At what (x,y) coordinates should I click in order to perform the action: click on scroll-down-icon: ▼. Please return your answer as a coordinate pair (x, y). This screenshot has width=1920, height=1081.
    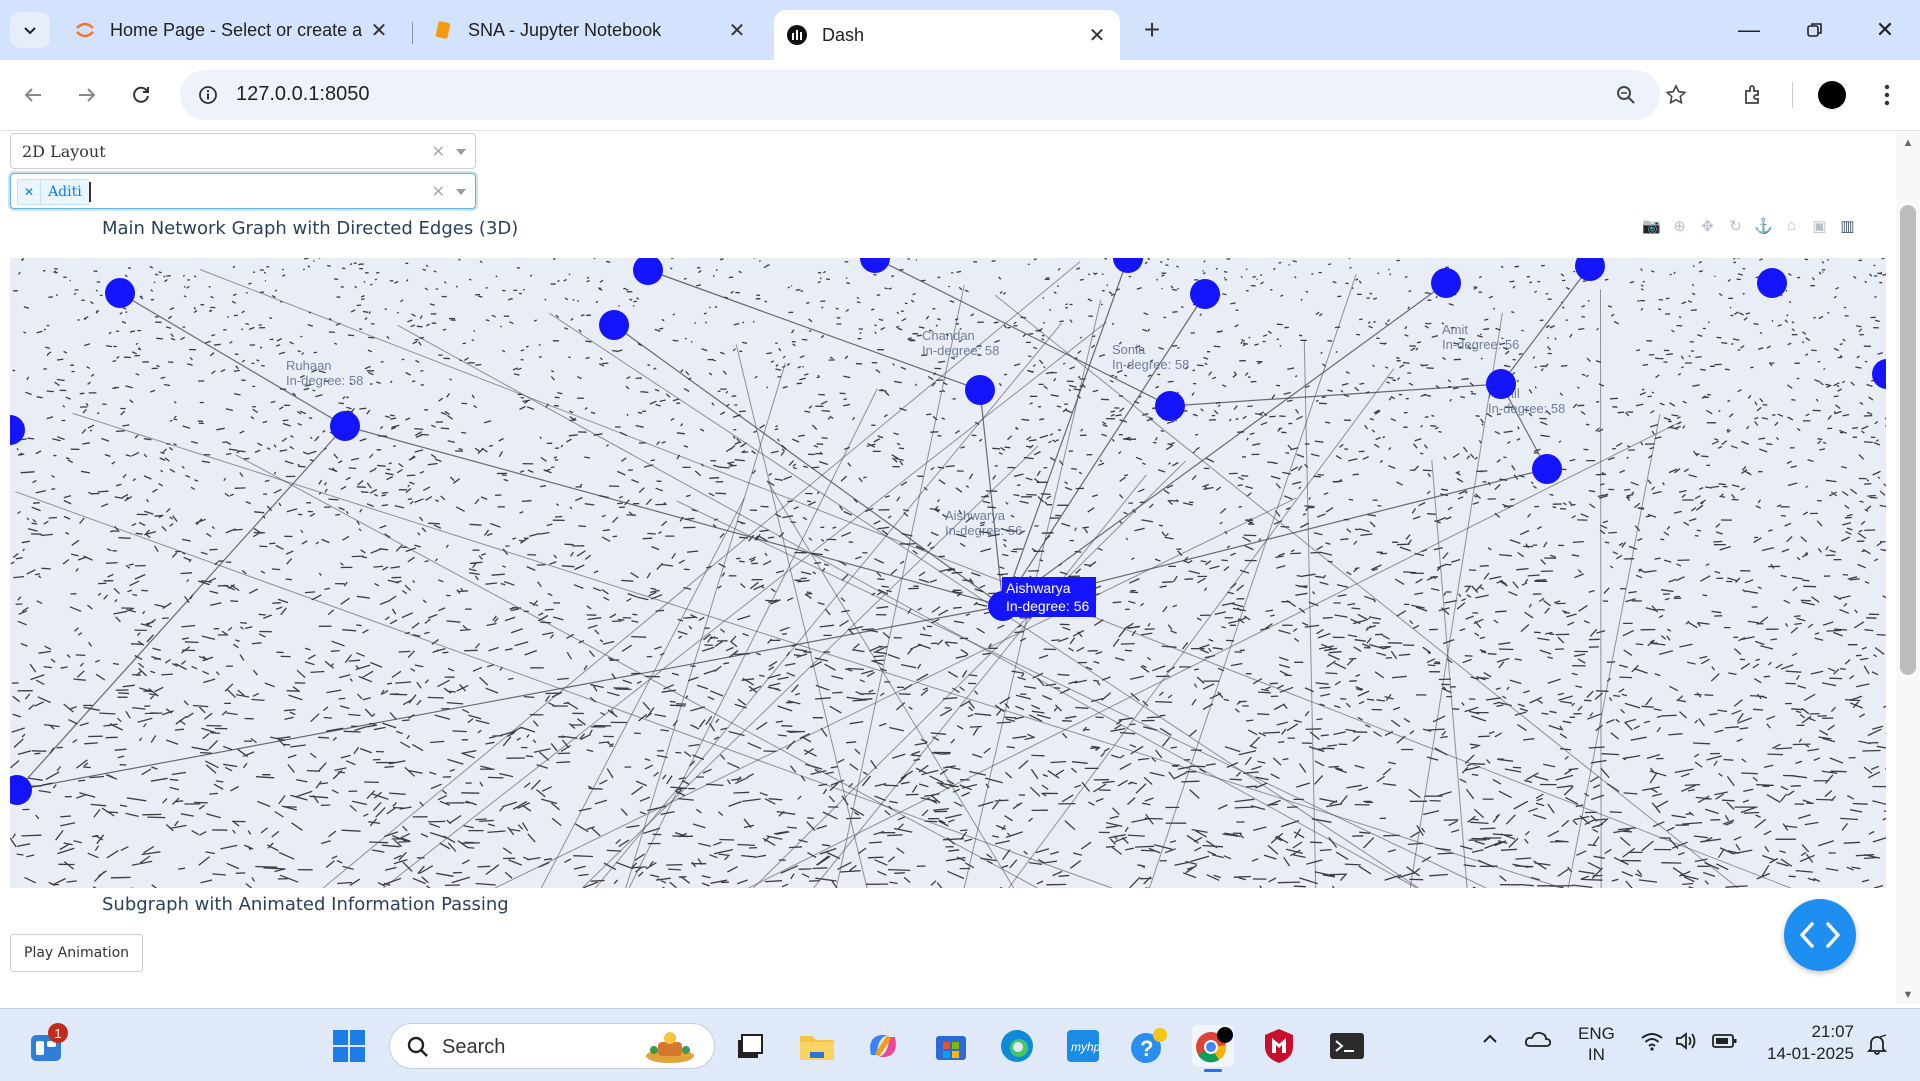
    Looking at the image, I should click on (1908, 995).